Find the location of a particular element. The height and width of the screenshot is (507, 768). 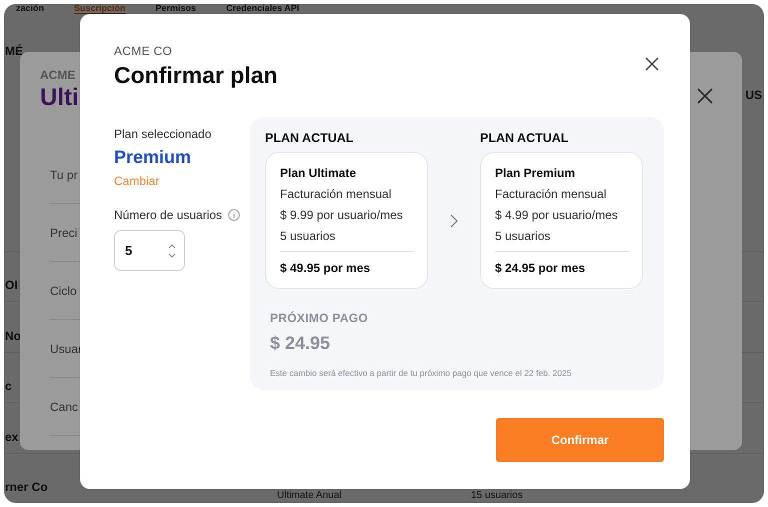

row-label: Usuar is located at coordinates (66, 349).